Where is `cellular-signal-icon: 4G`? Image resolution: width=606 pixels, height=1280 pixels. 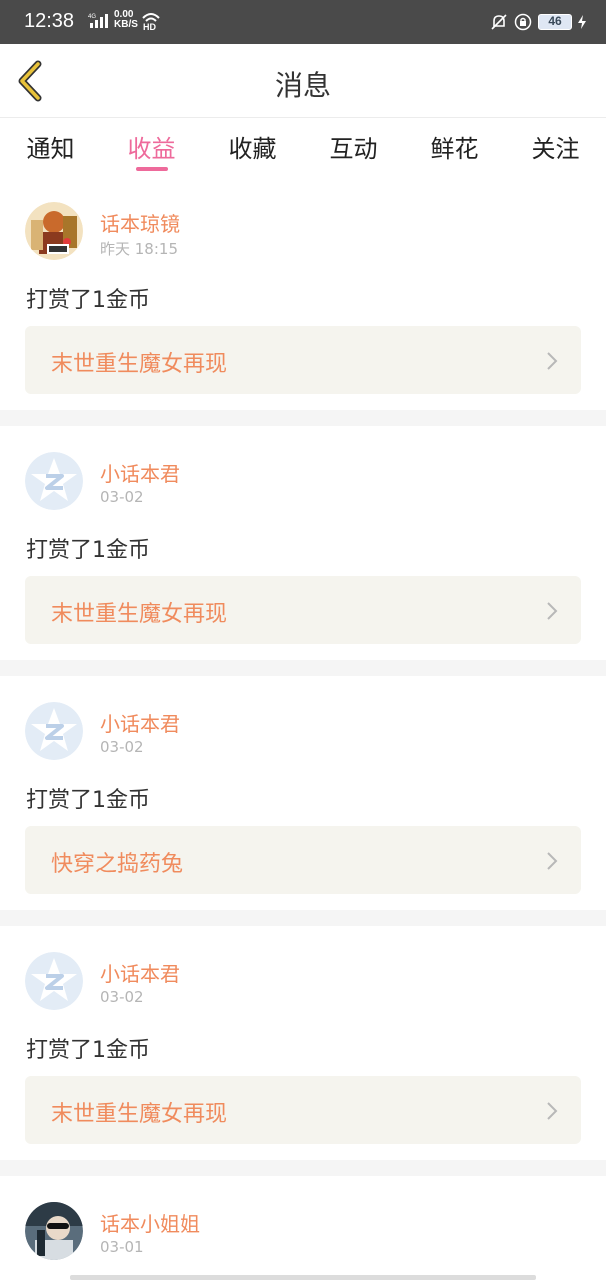
cellular-signal-icon: 4G is located at coordinates (98, 21).